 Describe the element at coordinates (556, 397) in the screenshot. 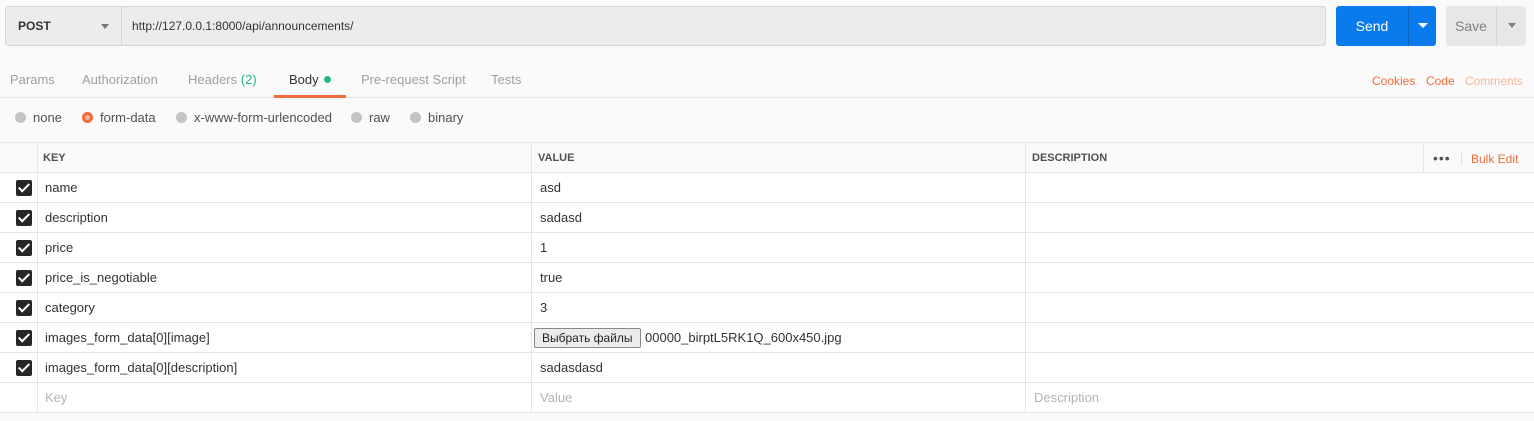

I see `new-value-input: Value` at that location.